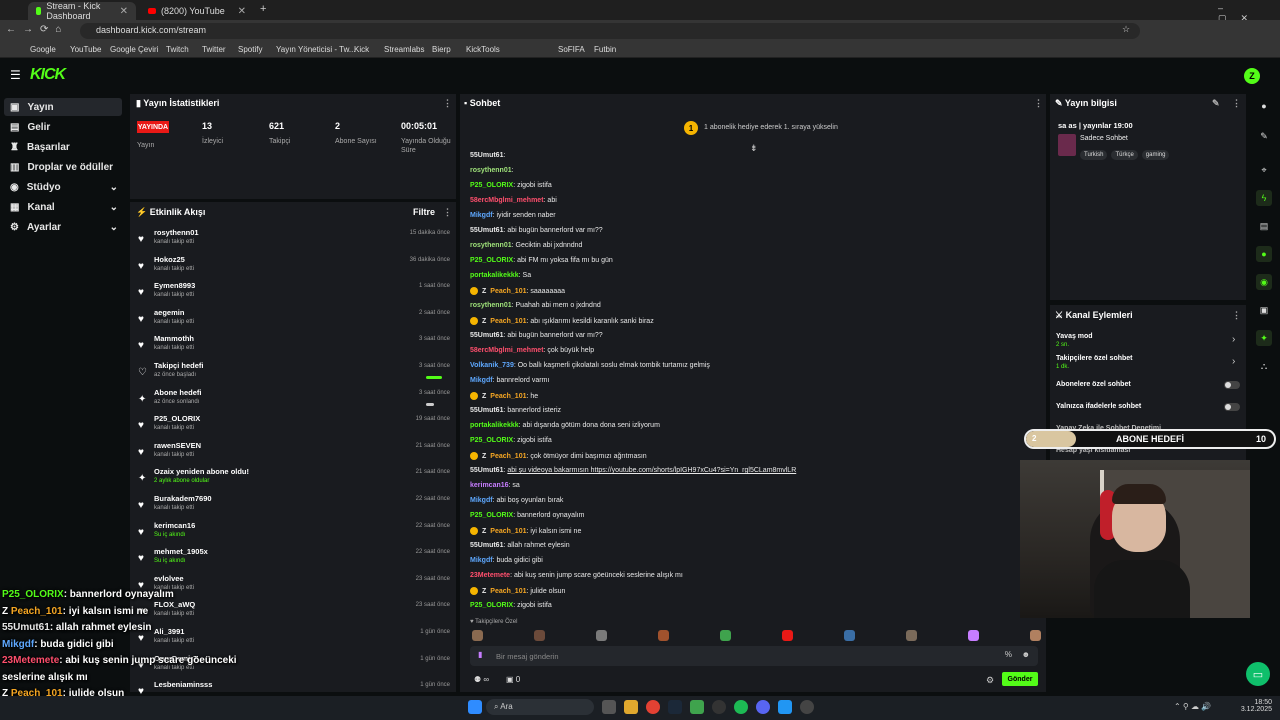 The width and height of the screenshot is (1280, 720). I want to click on chat-settings-icon: ⚙, so click(990, 680).